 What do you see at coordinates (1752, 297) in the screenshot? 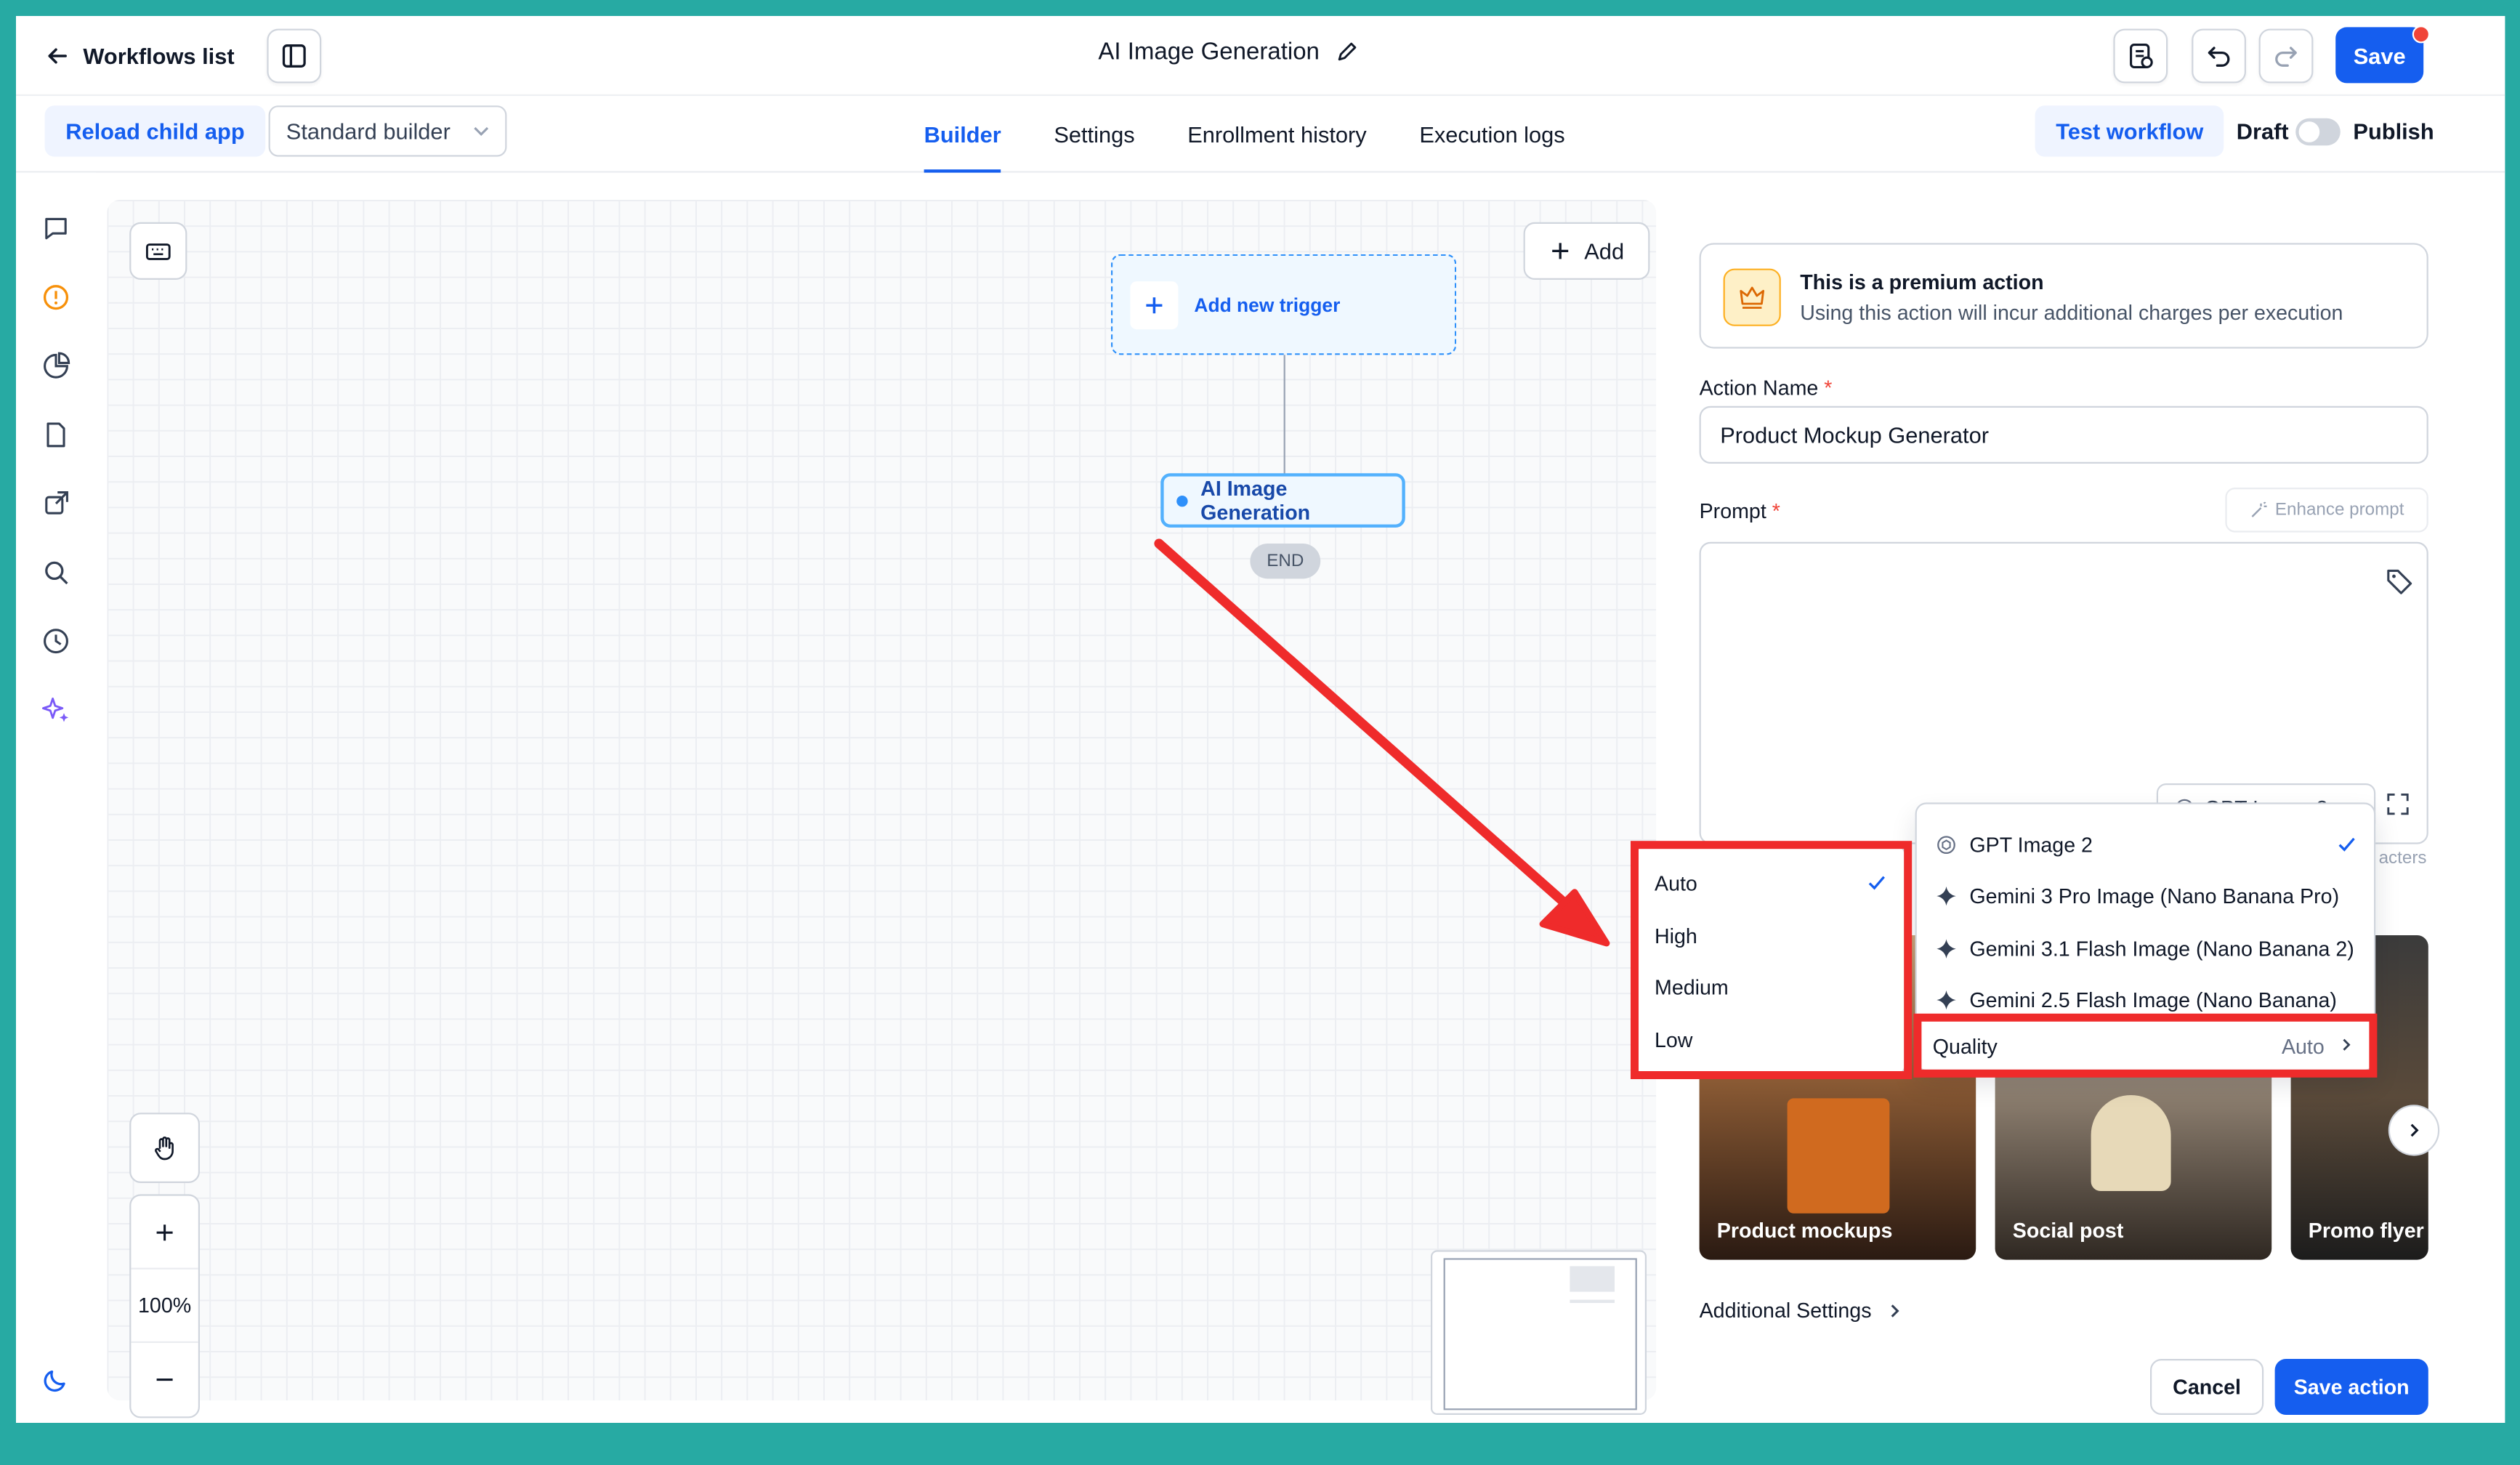
I see `crown-icon` at bounding box center [1752, 297].